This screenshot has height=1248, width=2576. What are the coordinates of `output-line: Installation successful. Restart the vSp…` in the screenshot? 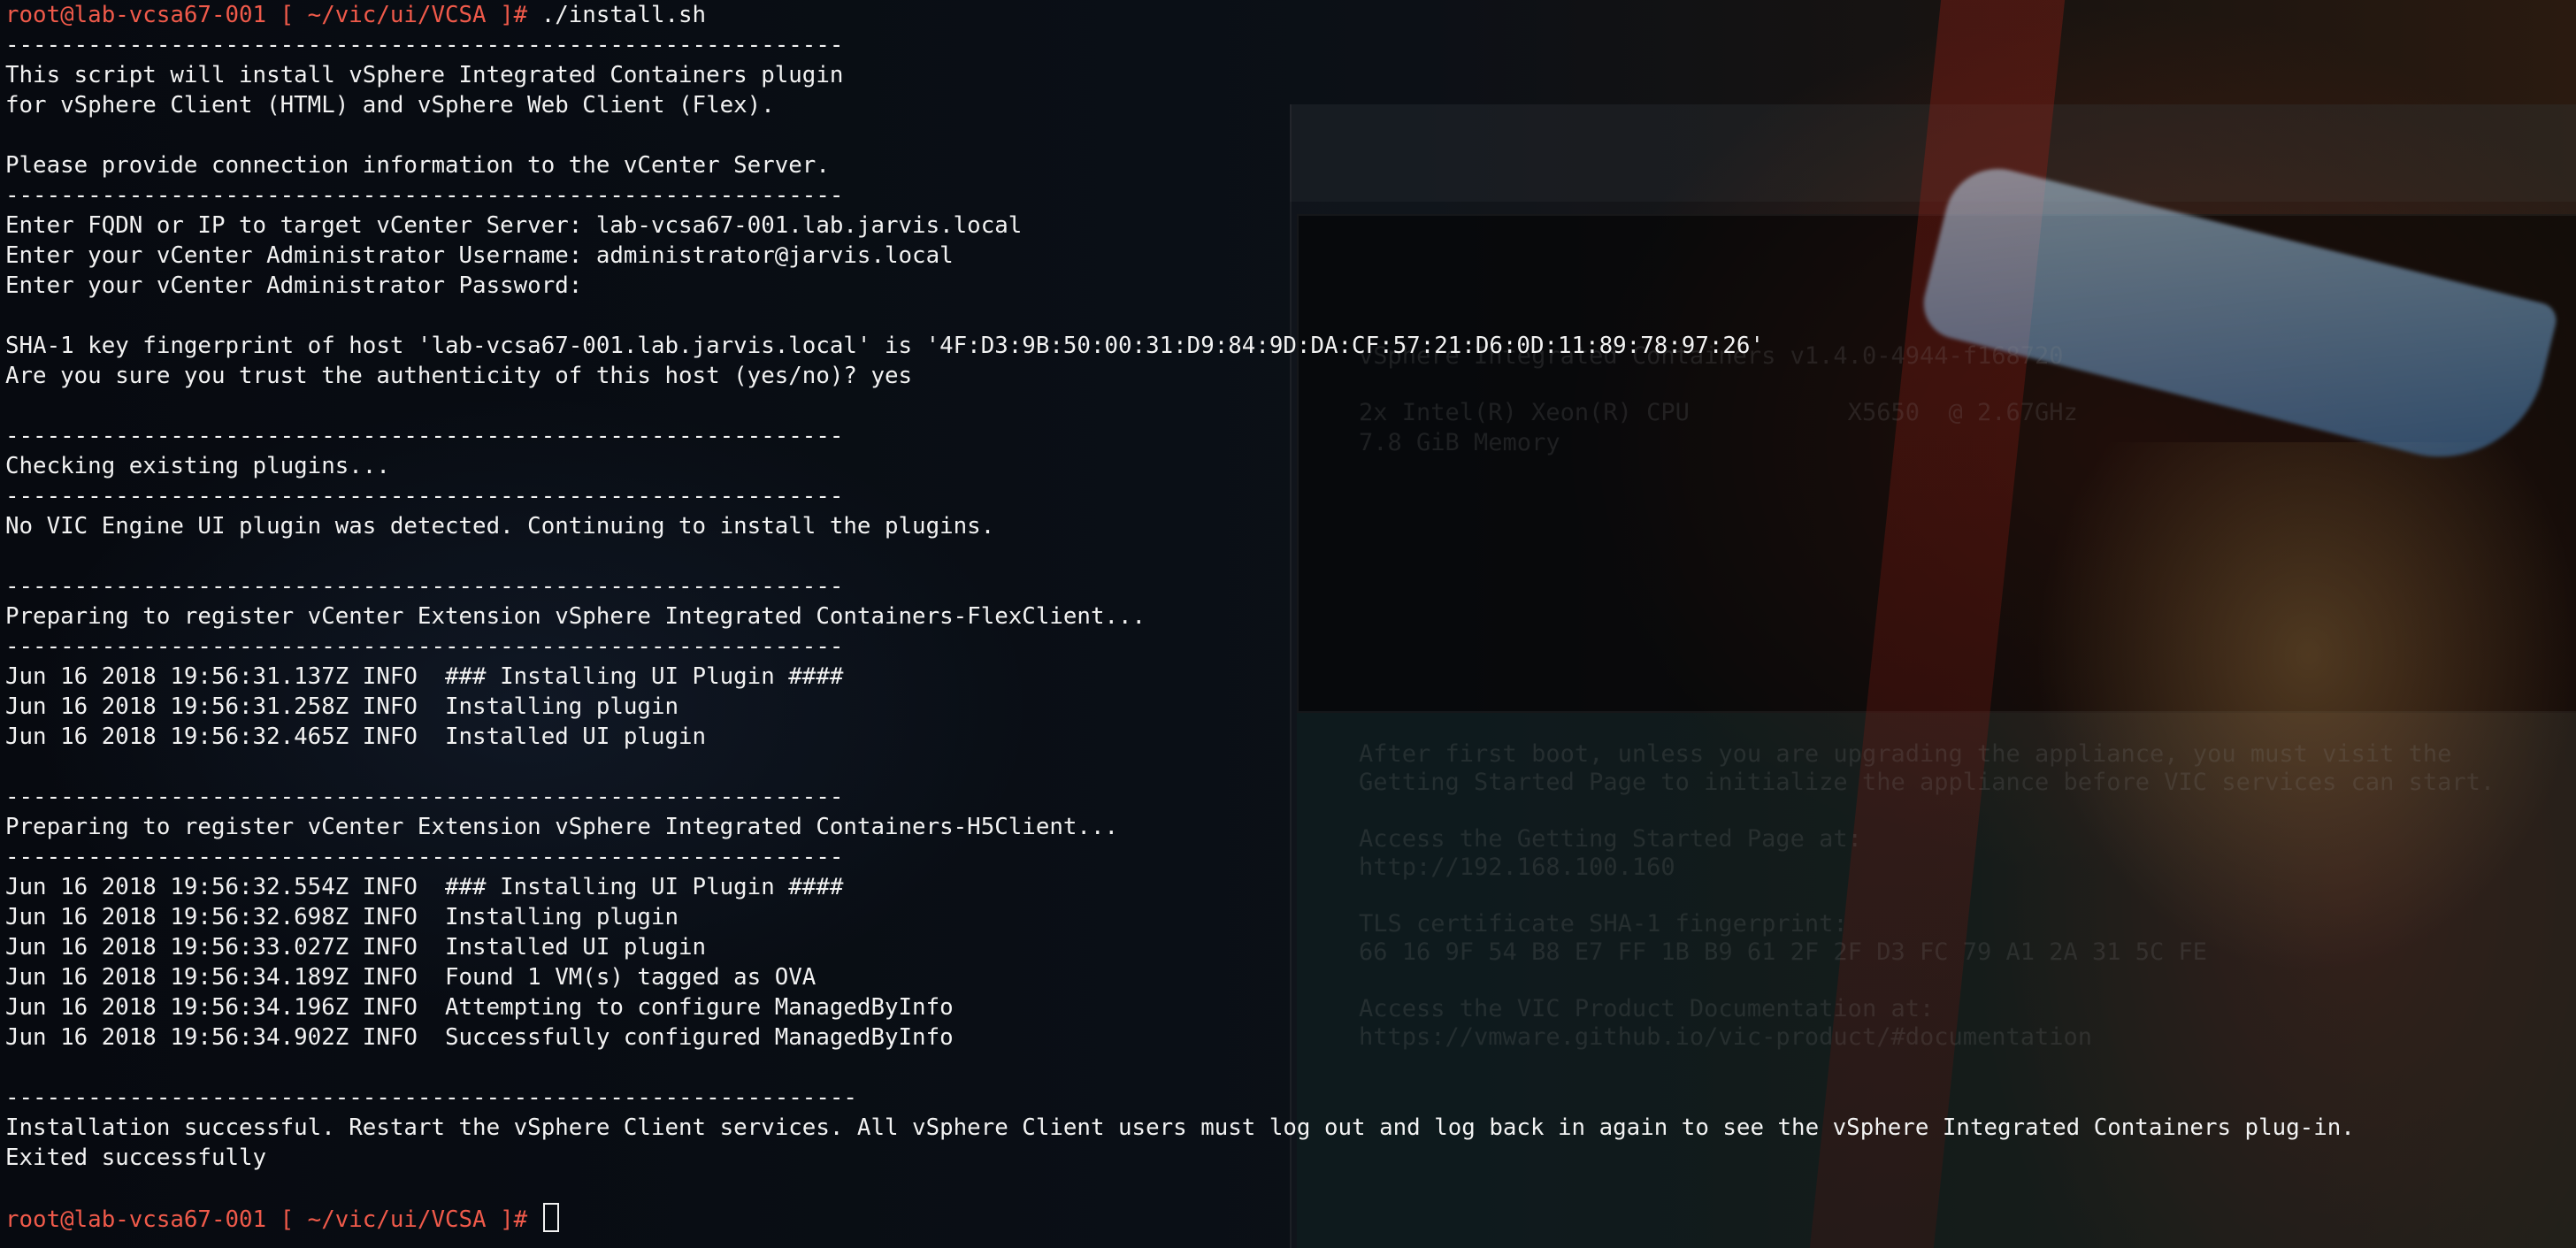 It's located at (1180, 1127).